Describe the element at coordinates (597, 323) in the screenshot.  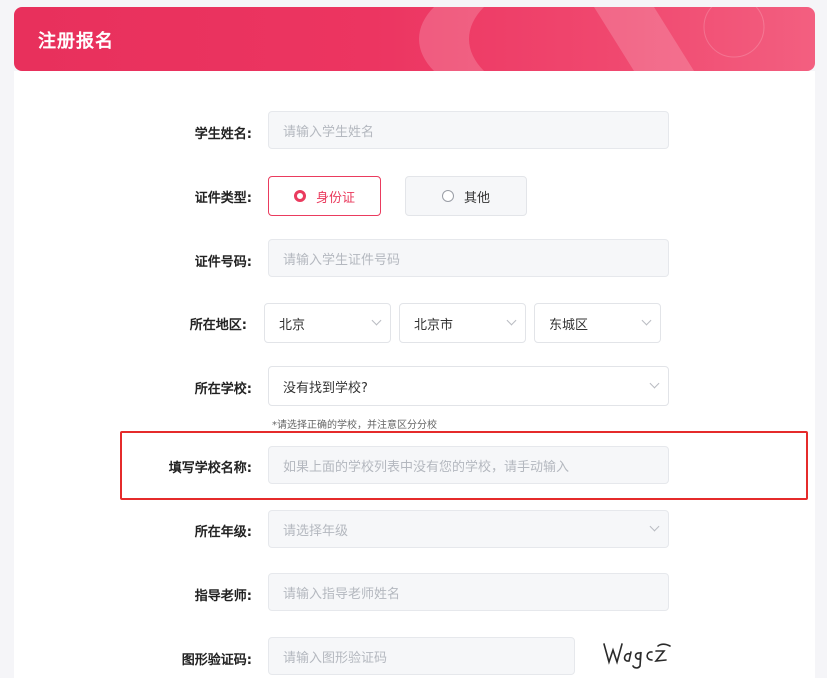
I see `district-select: 东城区` at that location.